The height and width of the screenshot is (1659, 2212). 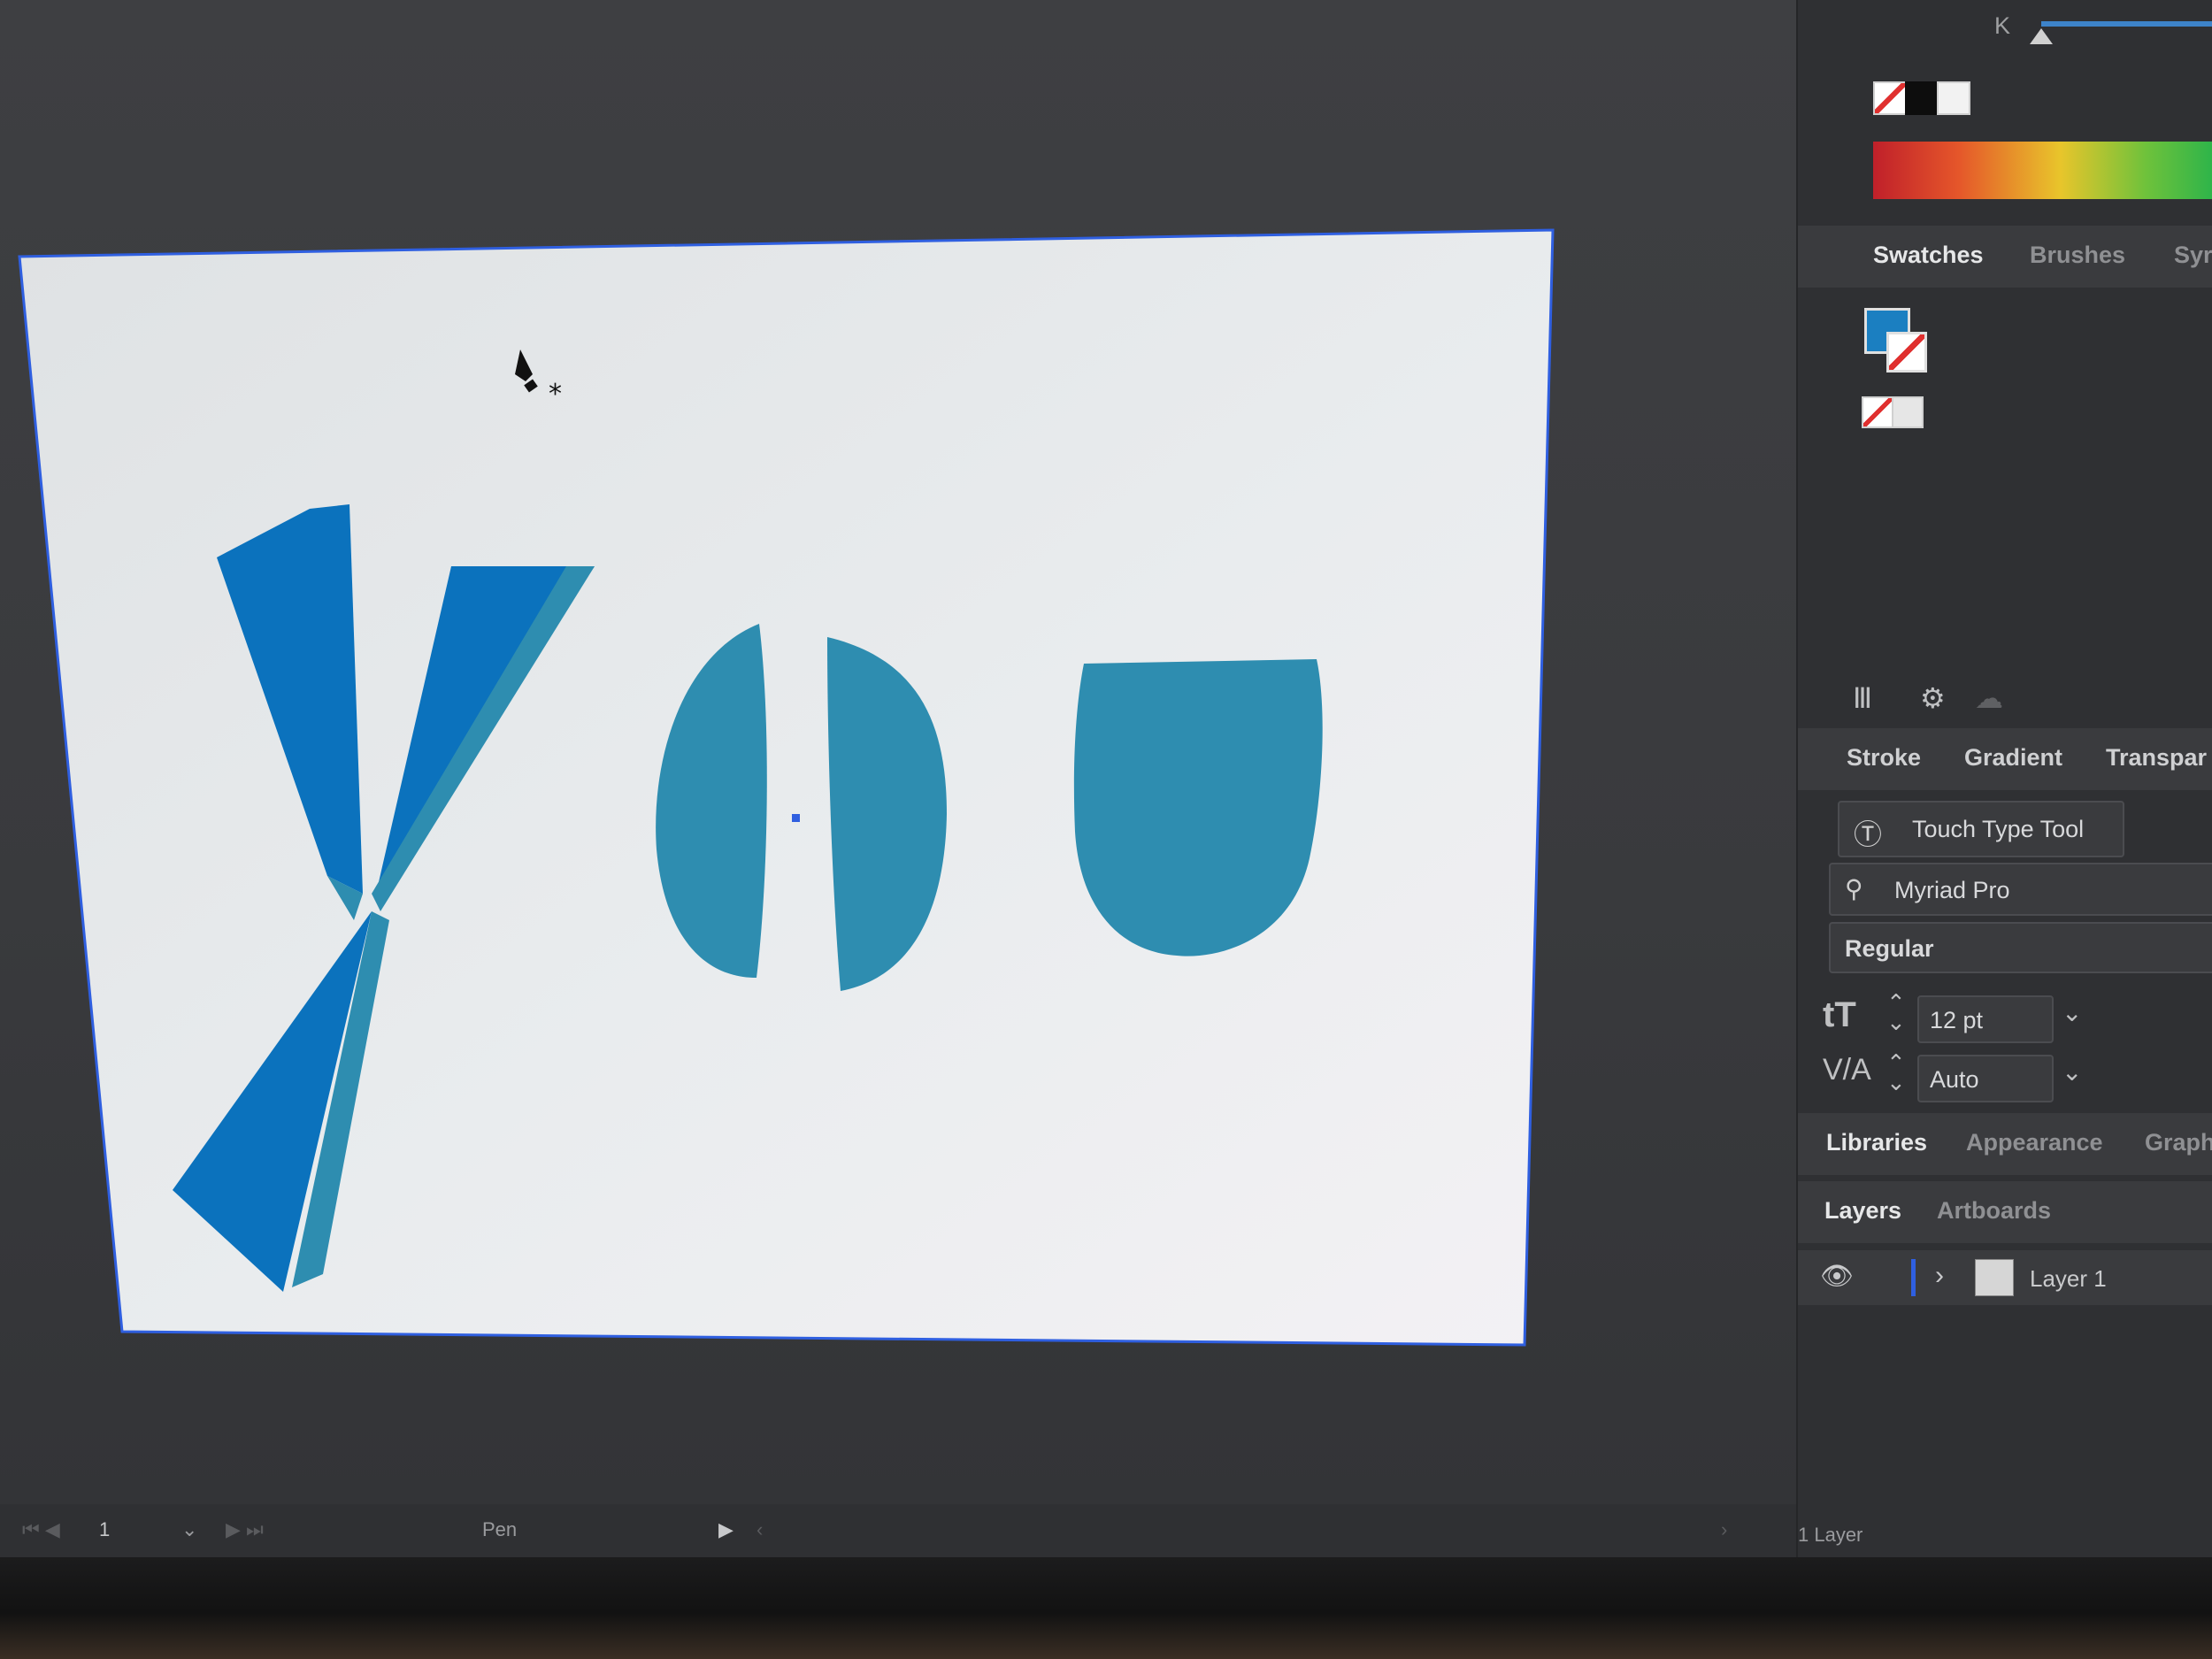 I want to click on cloud-icon: ☁, so click(x=1989, y=698).